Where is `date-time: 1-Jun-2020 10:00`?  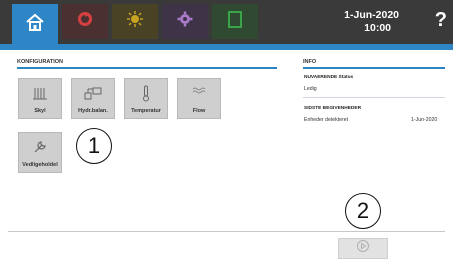 date-time: 1-Jun-2020 10:00 is located at coordinates (371, 22).